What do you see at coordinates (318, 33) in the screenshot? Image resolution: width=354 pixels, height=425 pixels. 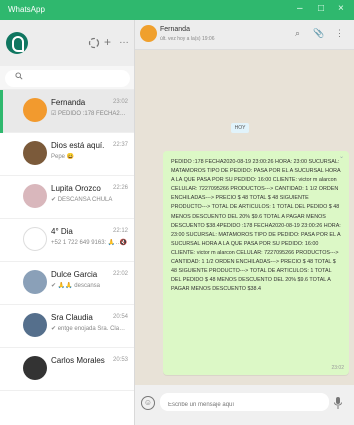 I see `attach-icon: 📎` at bounding box center [318, 33].